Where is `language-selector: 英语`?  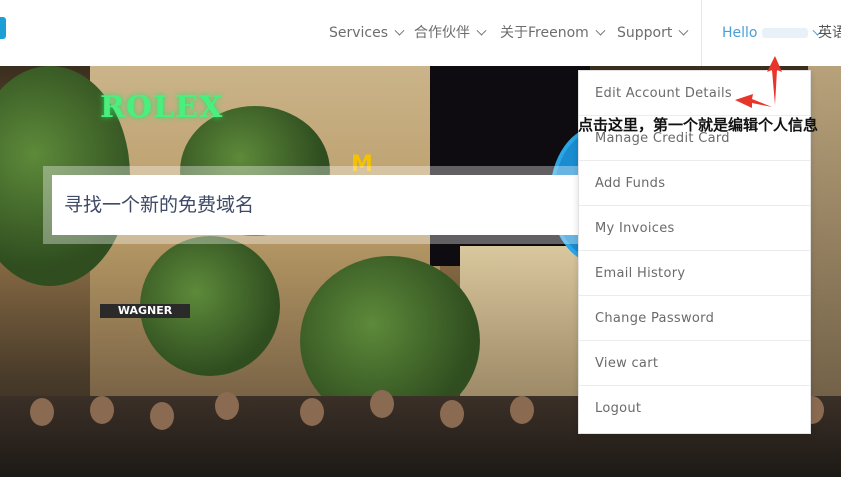 language-selector: 英语 is located at coordinates (829, 33).